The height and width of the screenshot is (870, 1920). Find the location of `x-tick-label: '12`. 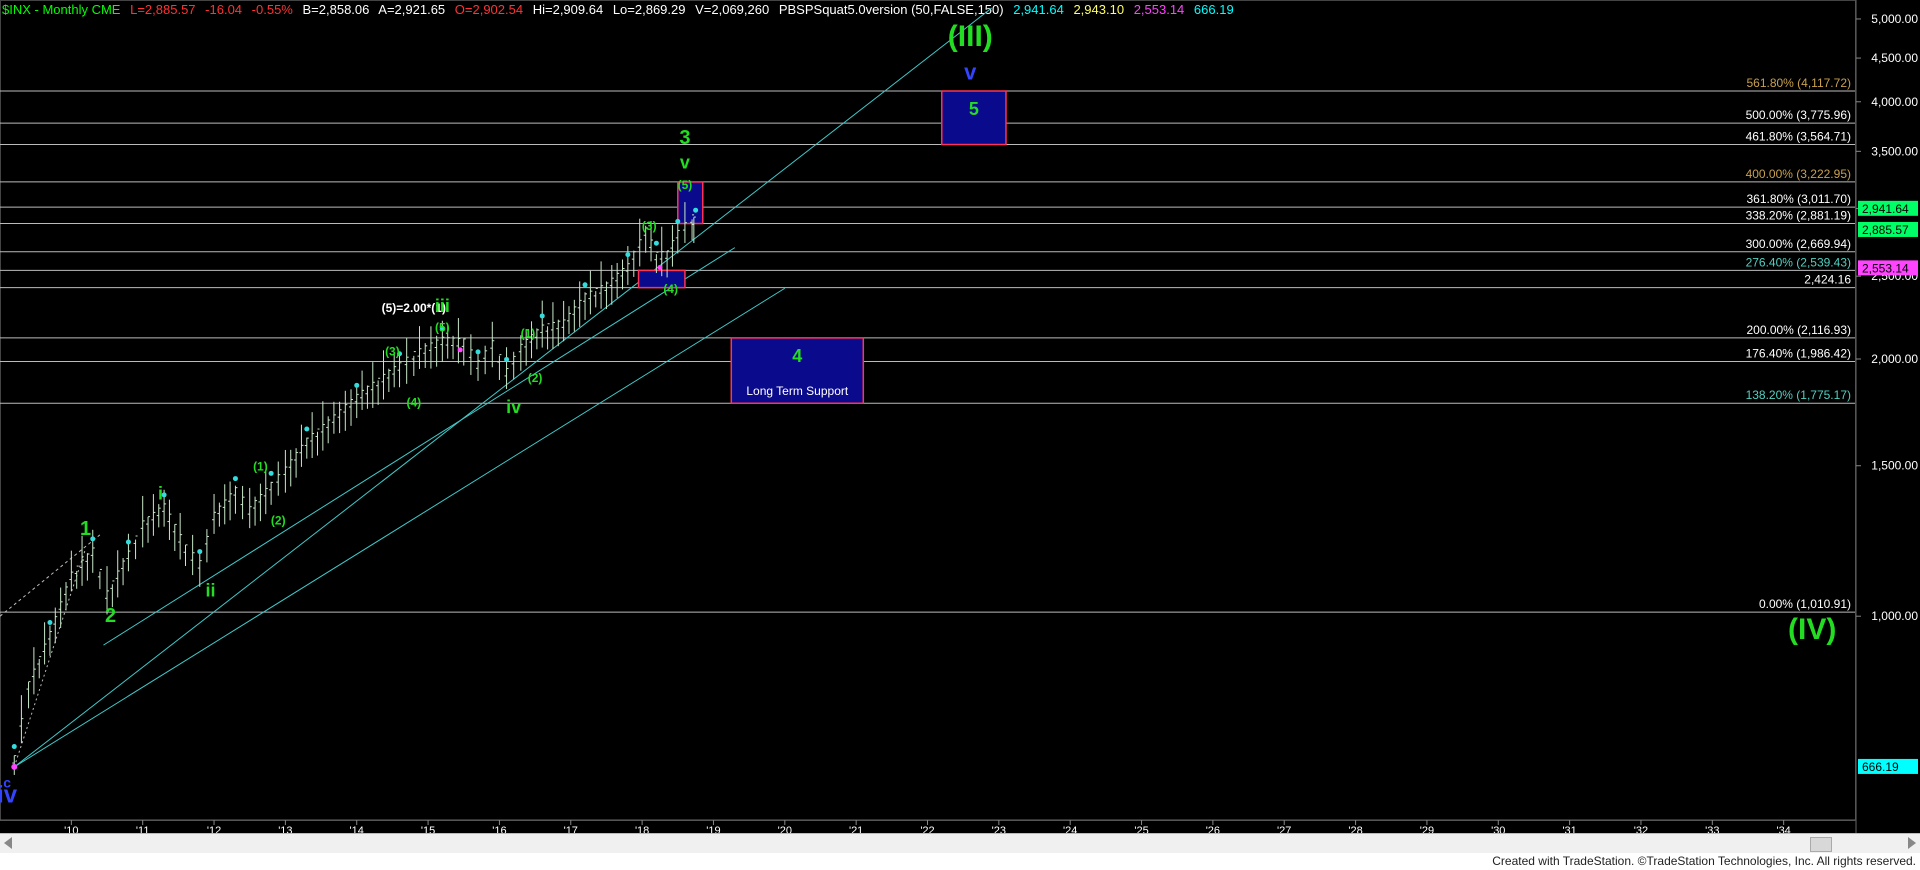

x-tick-label: '12 is located at coordinates (214, 829).